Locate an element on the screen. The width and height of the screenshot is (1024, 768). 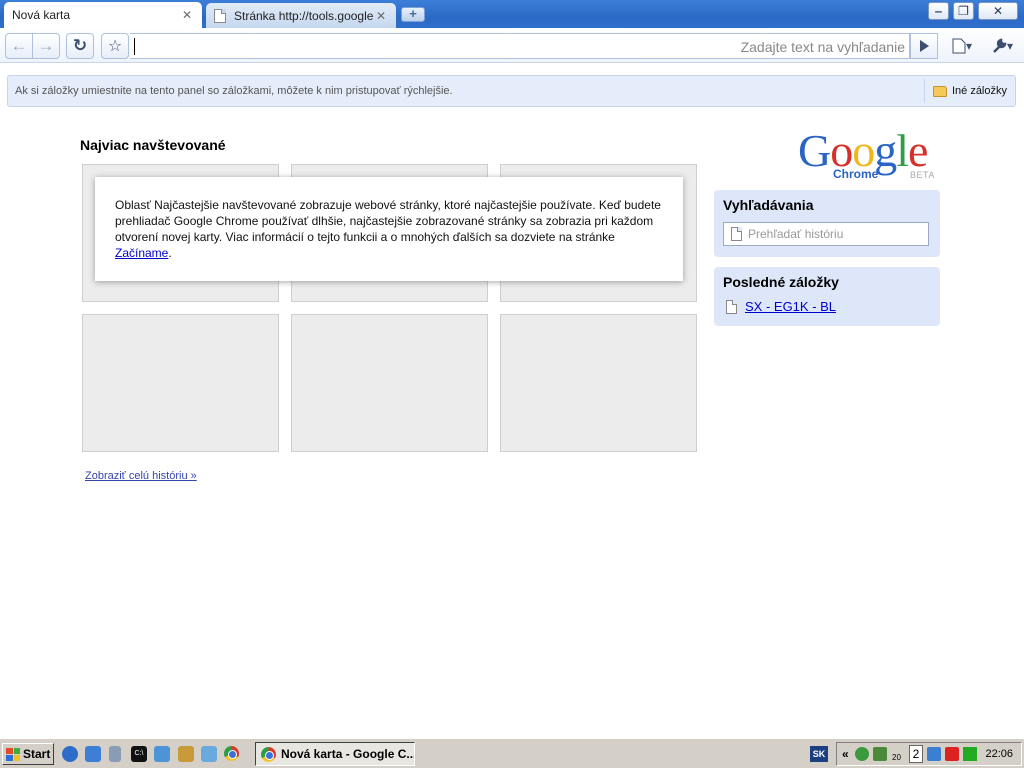
other-bookmarks-button: Iné záložky is located at coordinates (969, 91).